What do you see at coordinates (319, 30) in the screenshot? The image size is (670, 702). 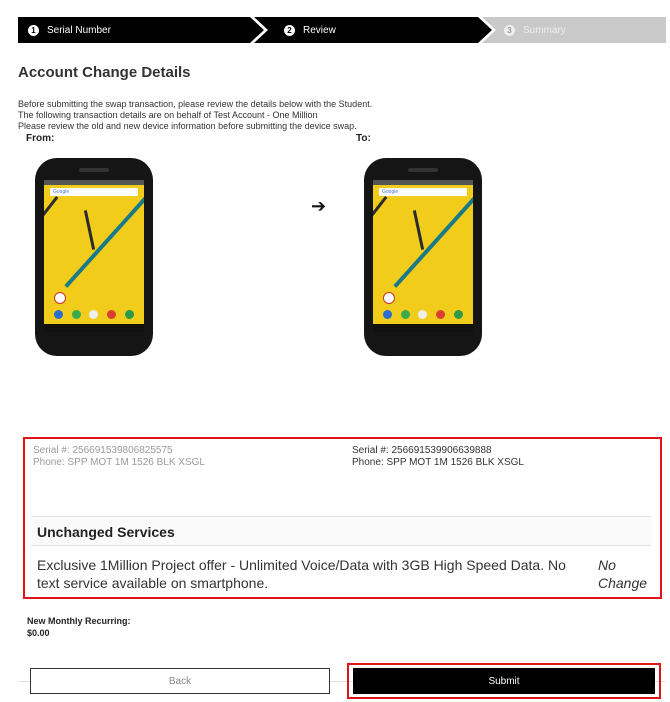 I see `step-label: Review` at bounding box center [319, 30].